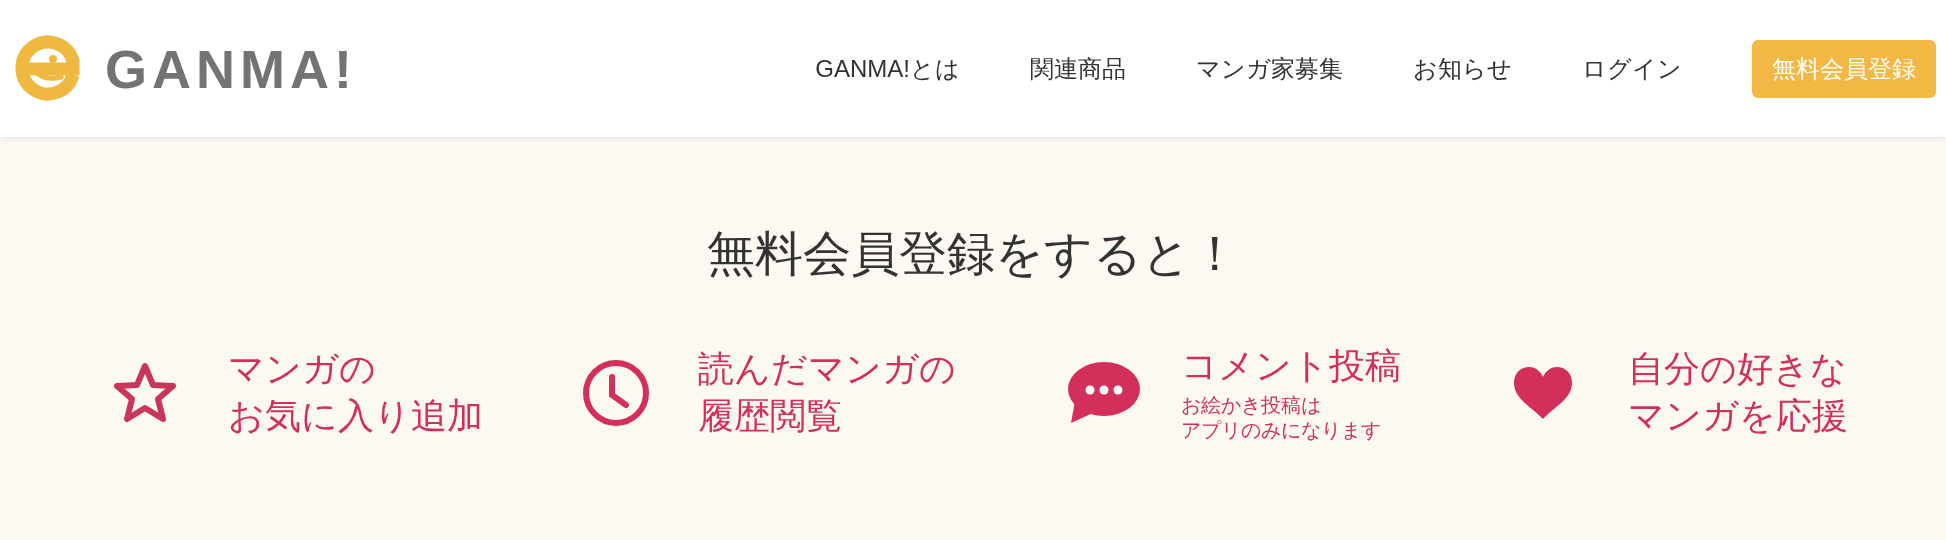 This screenshot has height=540, width=1946. Describe the element at coordinates (145, 393) in the screenshot. I see `star-icon` at that location.